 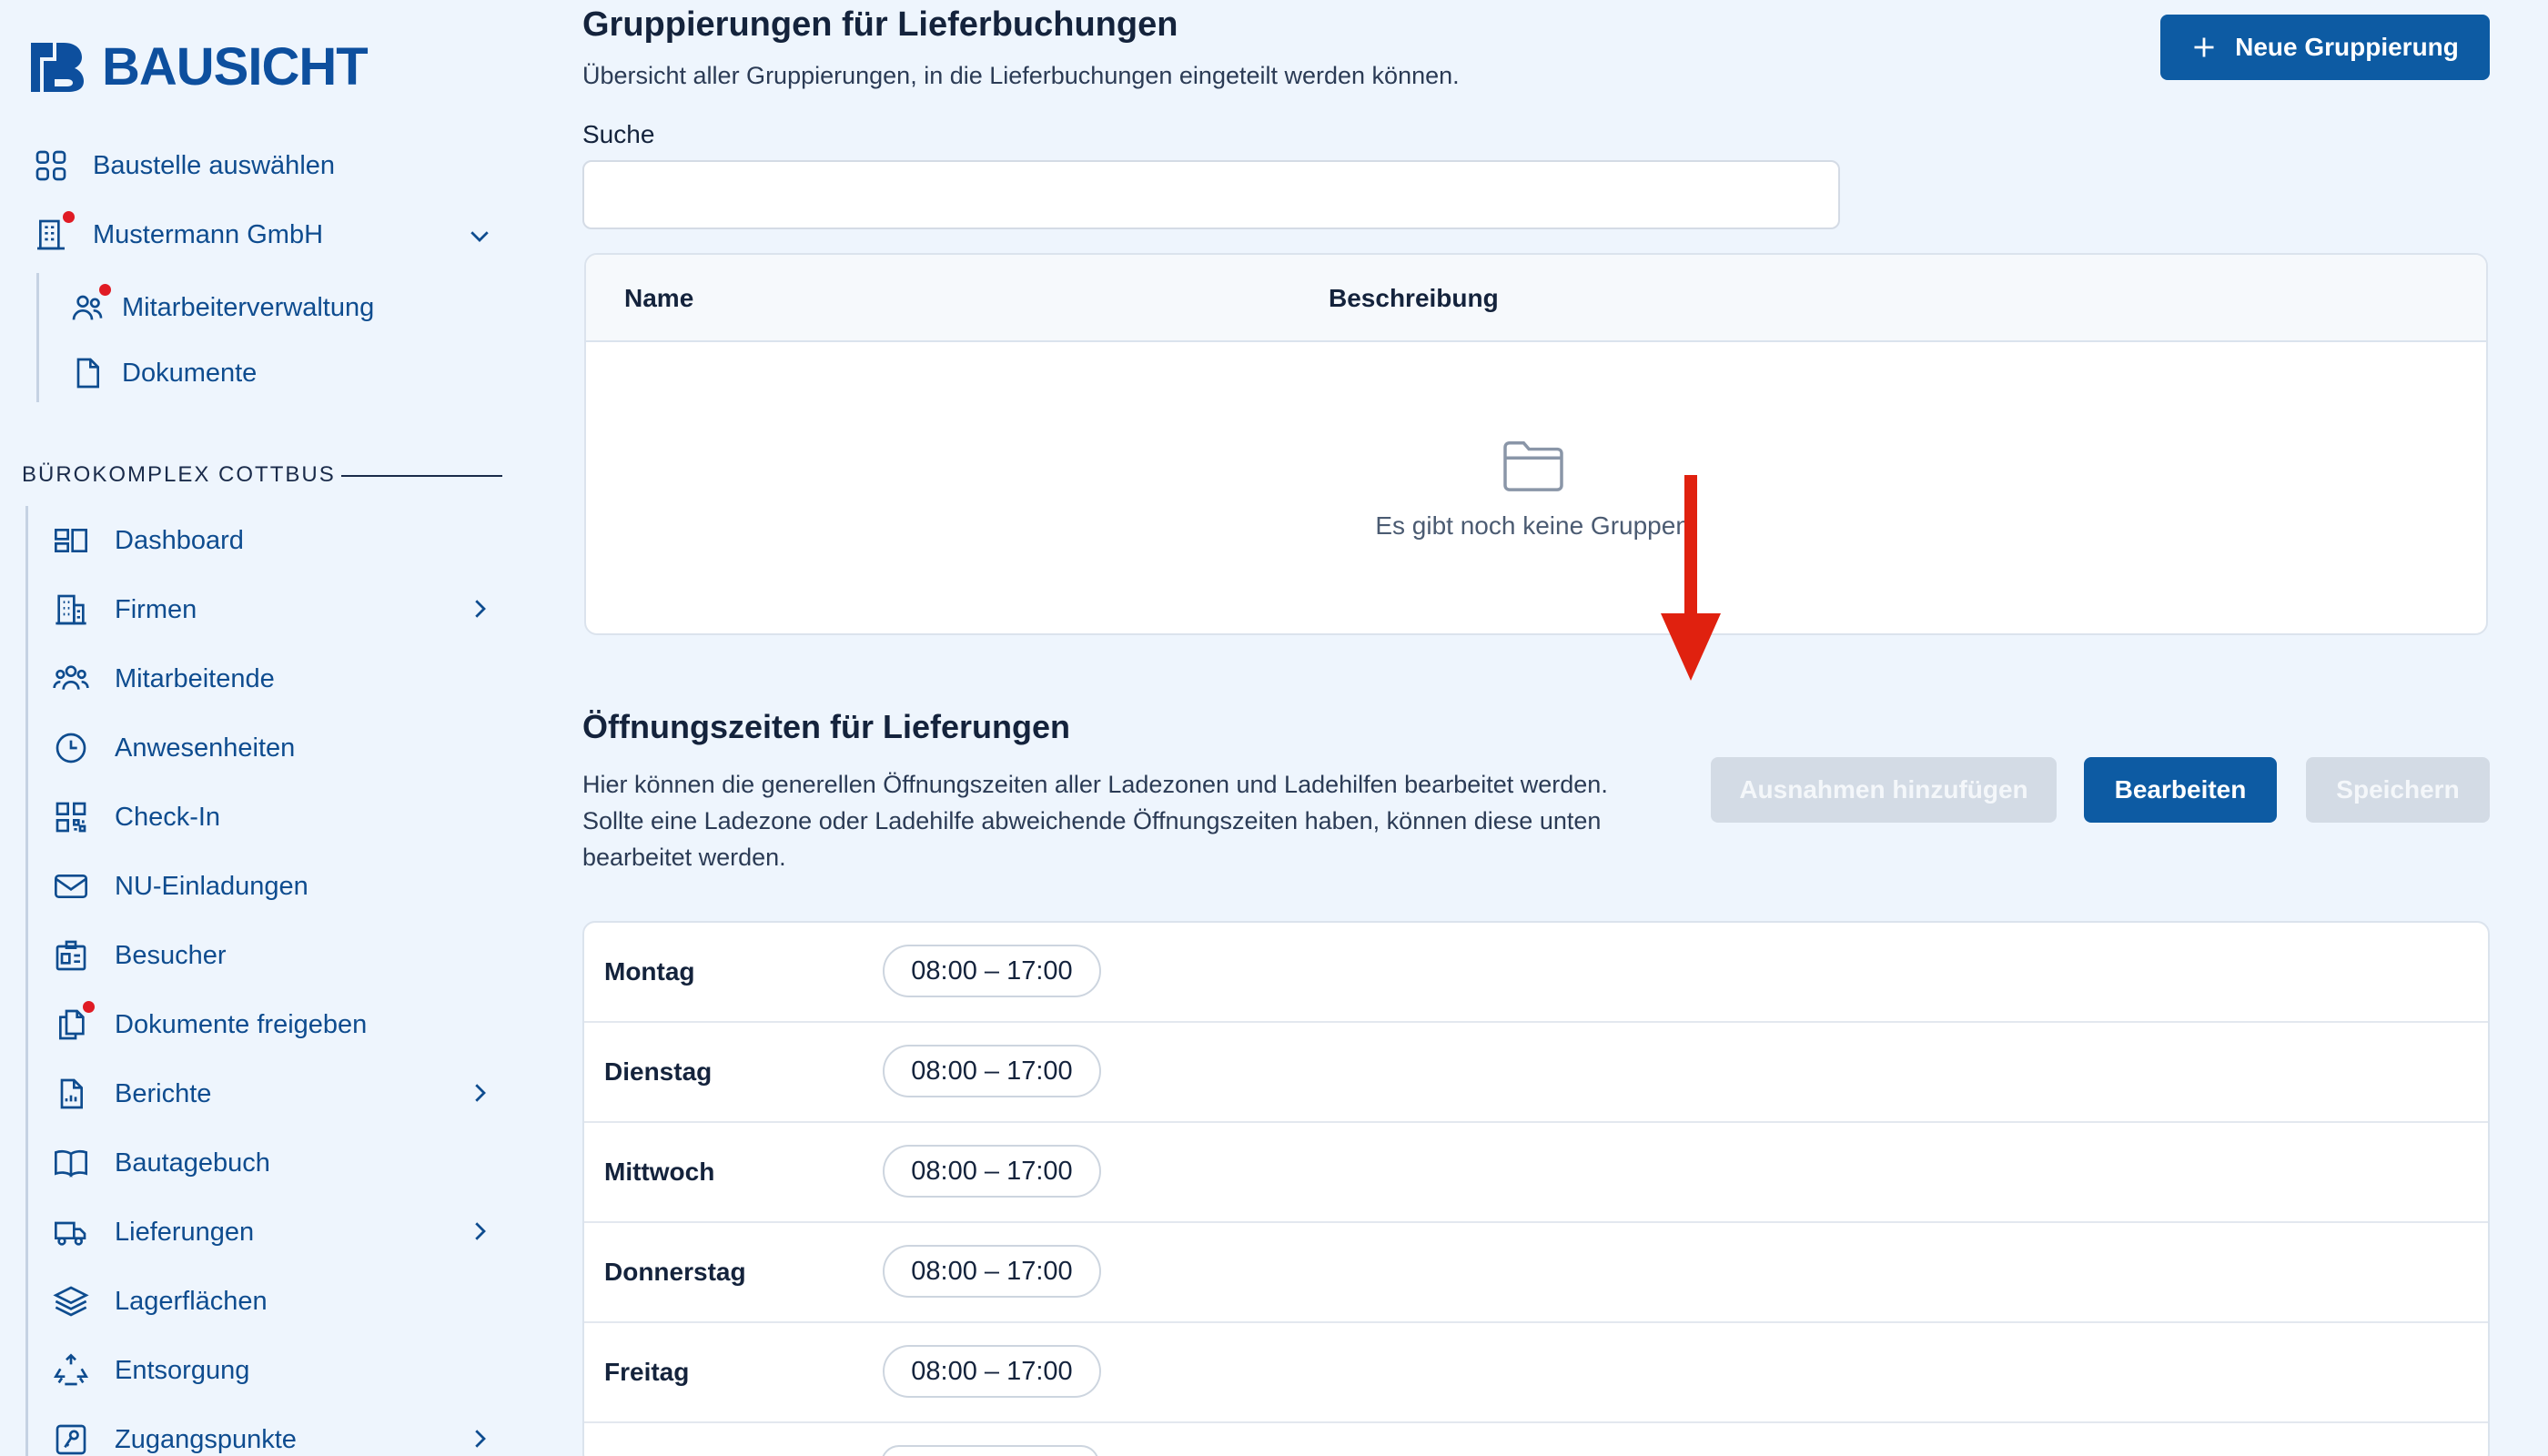 I want to click on empty-state-text: Es gibt noch keine Gruppen., so click(x=1536, y=526).